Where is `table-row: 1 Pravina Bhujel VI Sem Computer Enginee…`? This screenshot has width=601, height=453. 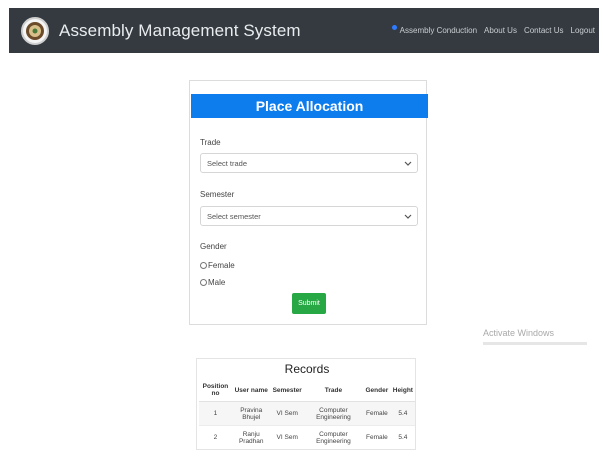
table-row: 1 Pravina Bhujel VI Sem Computer Enginee… is located at coordinates (307, 413).